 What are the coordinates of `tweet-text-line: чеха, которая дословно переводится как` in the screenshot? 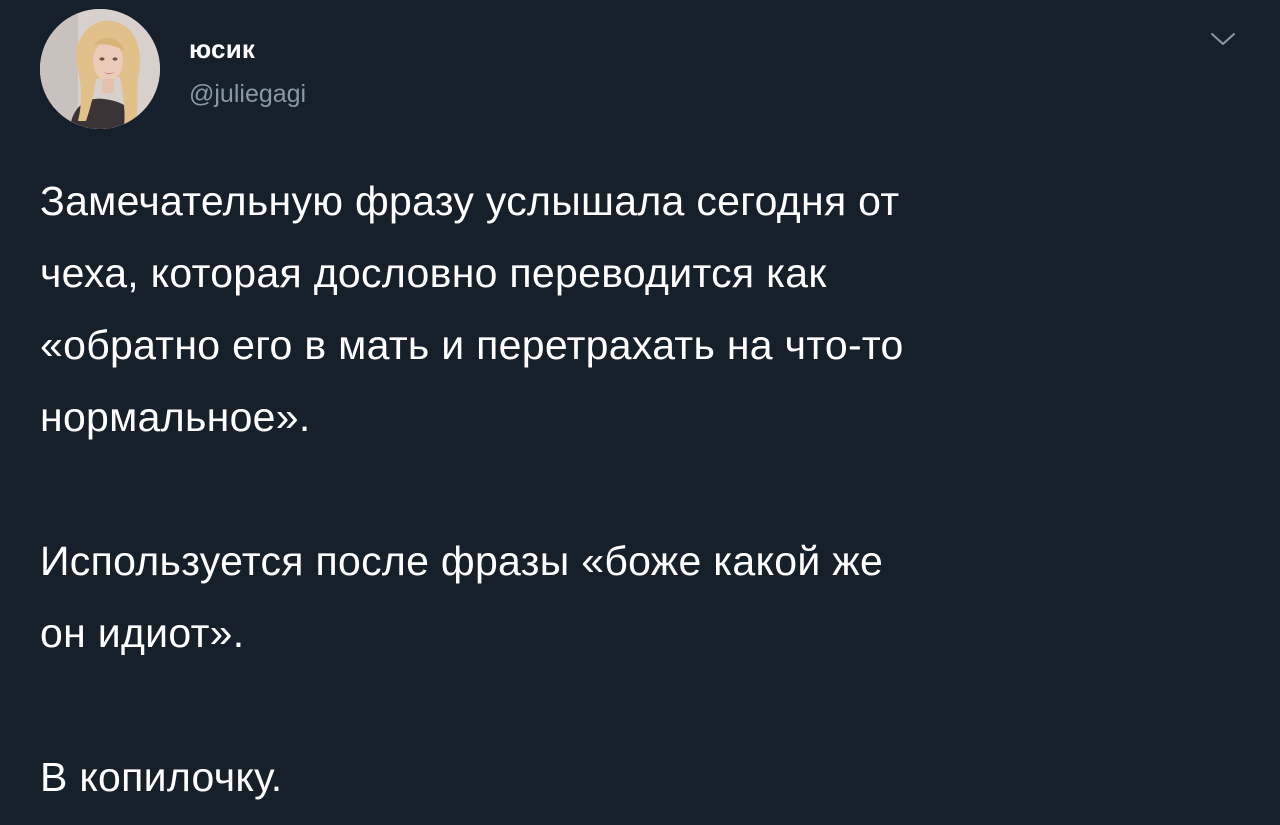 It's located at (433, 273).